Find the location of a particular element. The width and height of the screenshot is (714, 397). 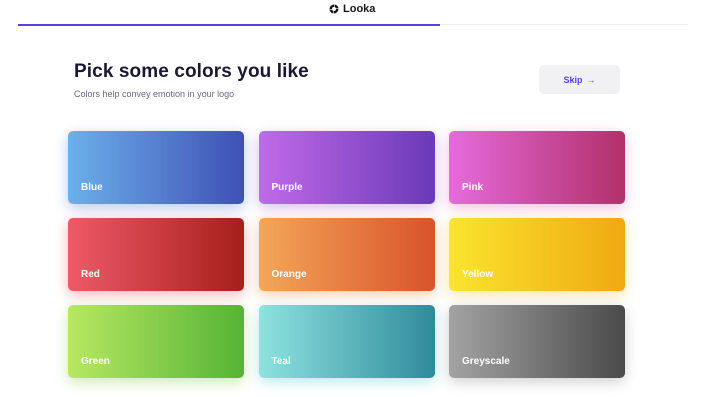

progress-bar is located at coordinates (353, 24).